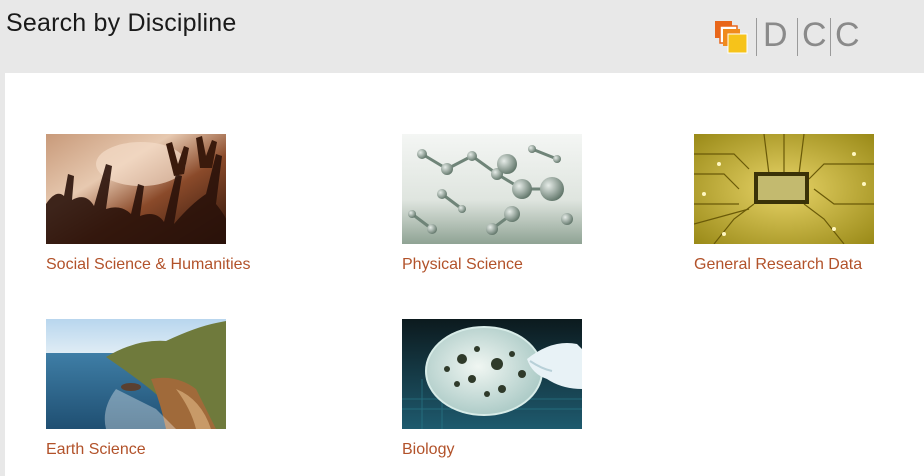 The height and width of the screenshot is (476, 924). What do you see at coordinates (731, 37) in the screenshot?
I see `dcc-logo-squares-icon` at bounding box center [731, 37].